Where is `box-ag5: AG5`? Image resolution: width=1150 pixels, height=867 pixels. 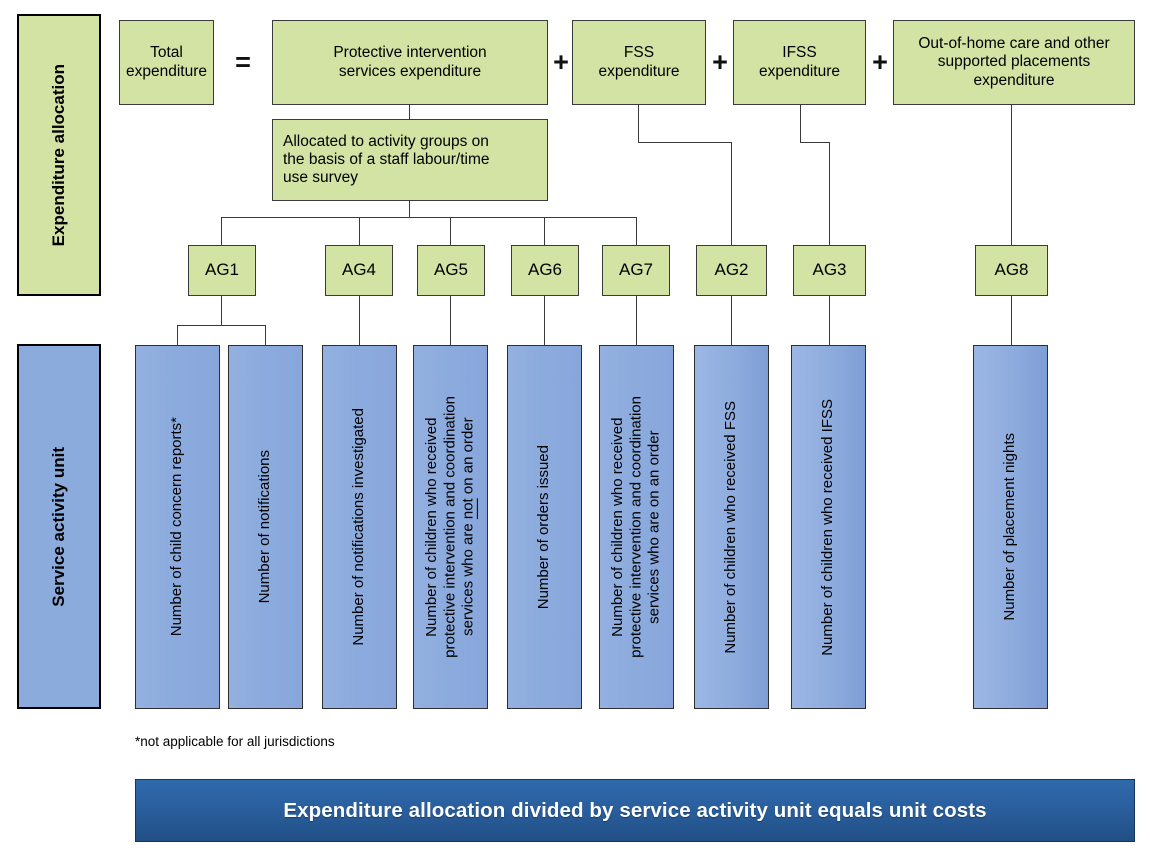
box-ag5: AG5 is located at coordinates (451, 270).